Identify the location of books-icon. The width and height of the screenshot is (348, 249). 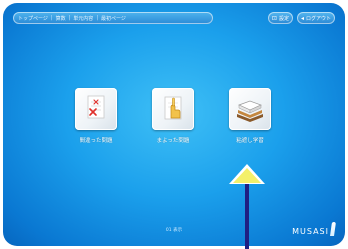
(250, 111).